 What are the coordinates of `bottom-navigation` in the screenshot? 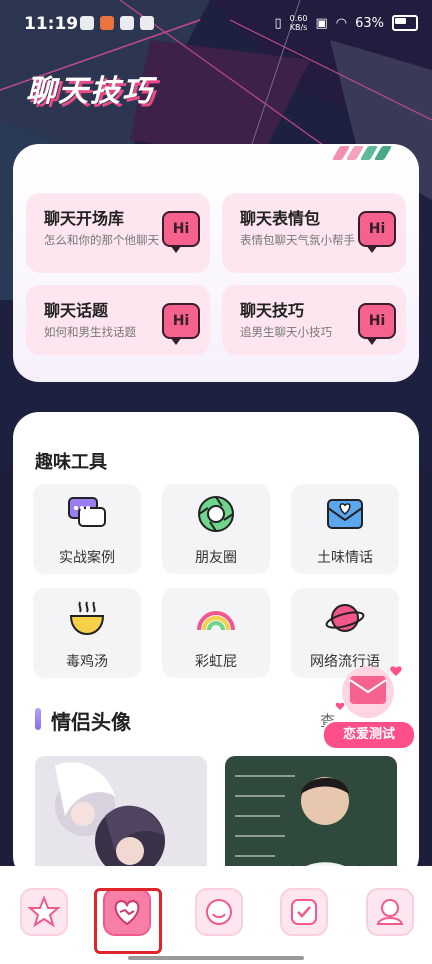 It's located at (216, 915).